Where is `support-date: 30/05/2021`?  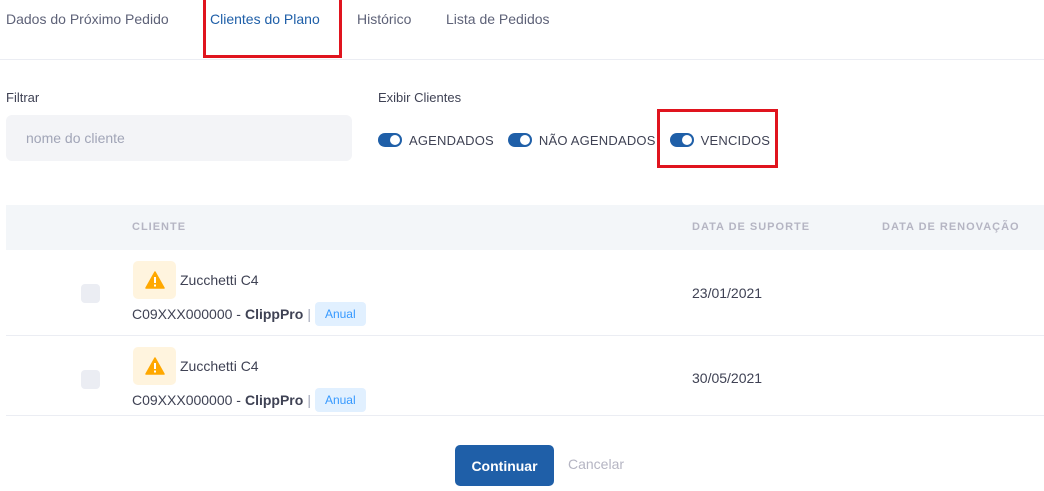
support-date: 30/05/2021 is located at coordinates (727, 378).